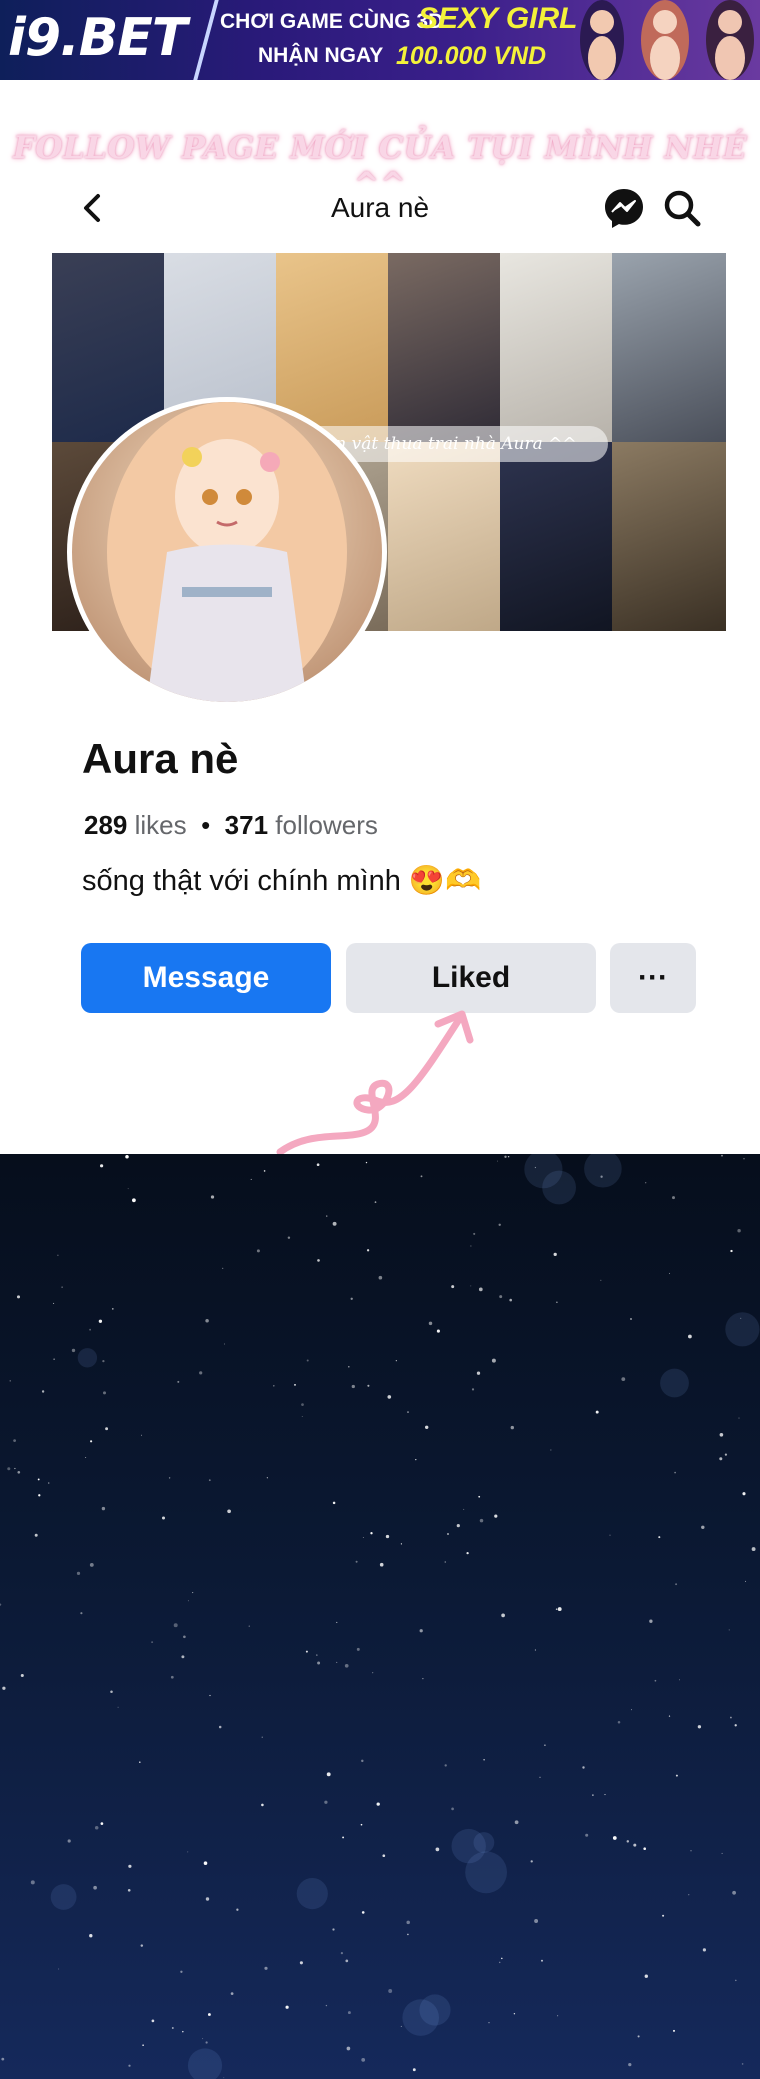 The height and width of the screenshot is (2079, 760). I want to click on messenger-icon, so click(624, 208).